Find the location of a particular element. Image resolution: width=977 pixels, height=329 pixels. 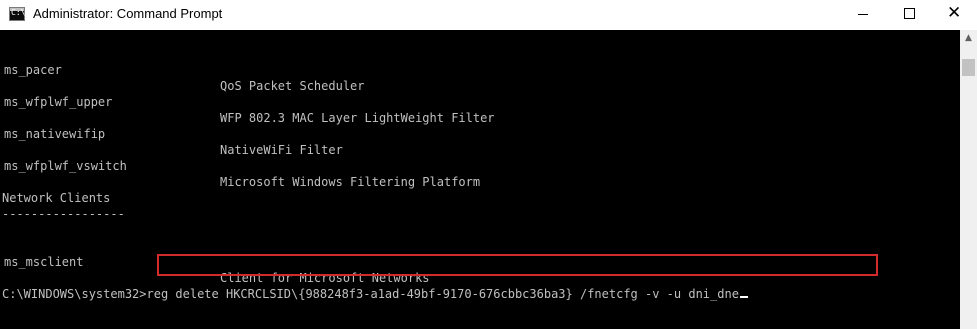

vertical-scrollbar: ▲ is located at coordinates (968, 179).